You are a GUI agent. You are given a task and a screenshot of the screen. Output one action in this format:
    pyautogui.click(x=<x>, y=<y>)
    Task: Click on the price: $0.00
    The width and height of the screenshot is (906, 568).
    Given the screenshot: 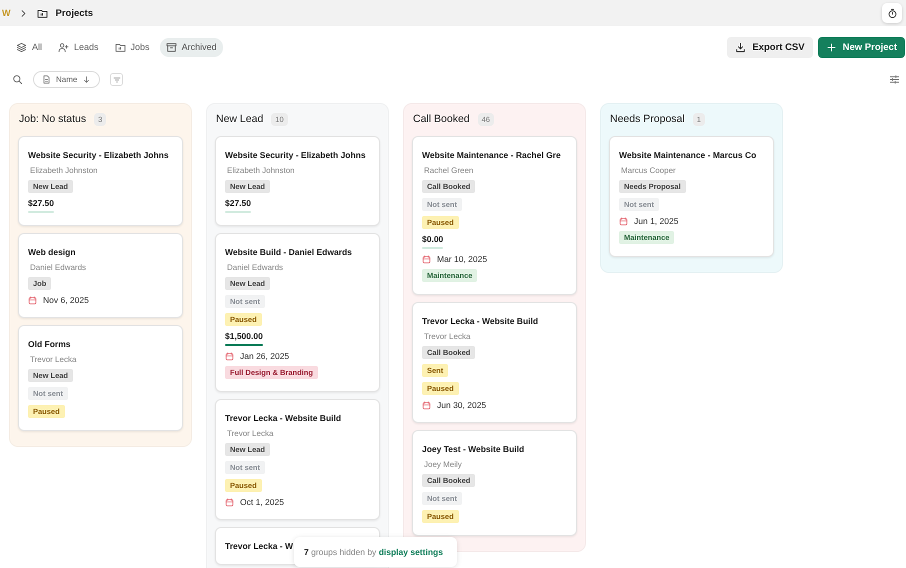 What is the action you would take?
    pyautogui.click(x=433, y=239)
    